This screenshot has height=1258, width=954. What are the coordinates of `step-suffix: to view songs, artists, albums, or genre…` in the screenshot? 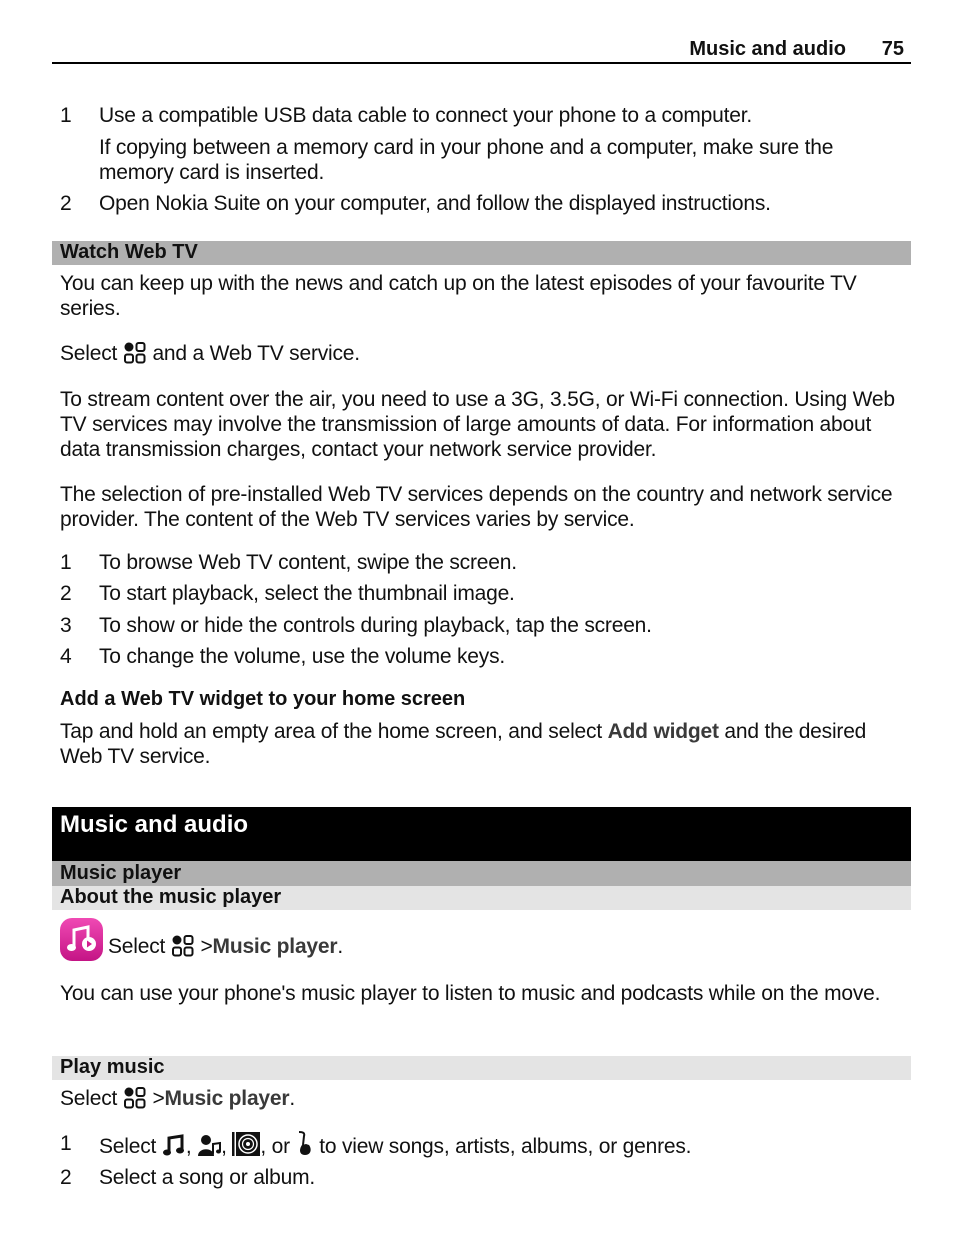 It's located at (505, 1146).